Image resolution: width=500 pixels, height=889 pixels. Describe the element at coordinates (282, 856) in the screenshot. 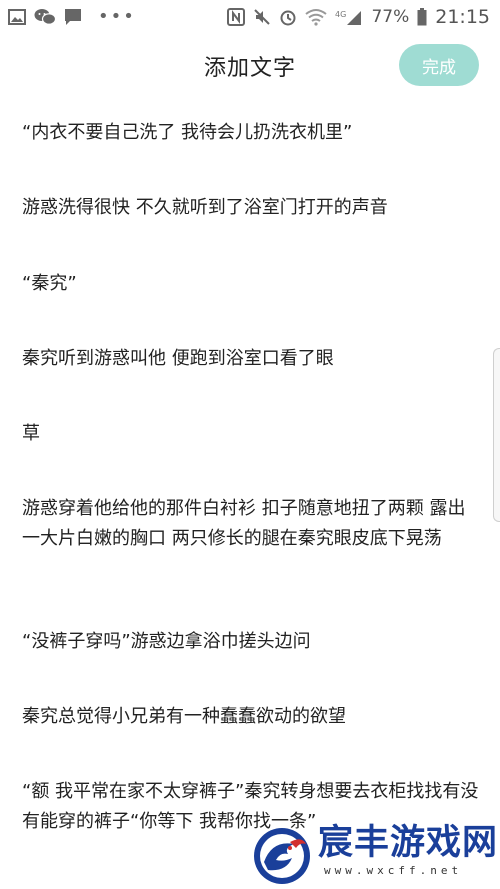

I see `watermark-logo-icon` at that location.